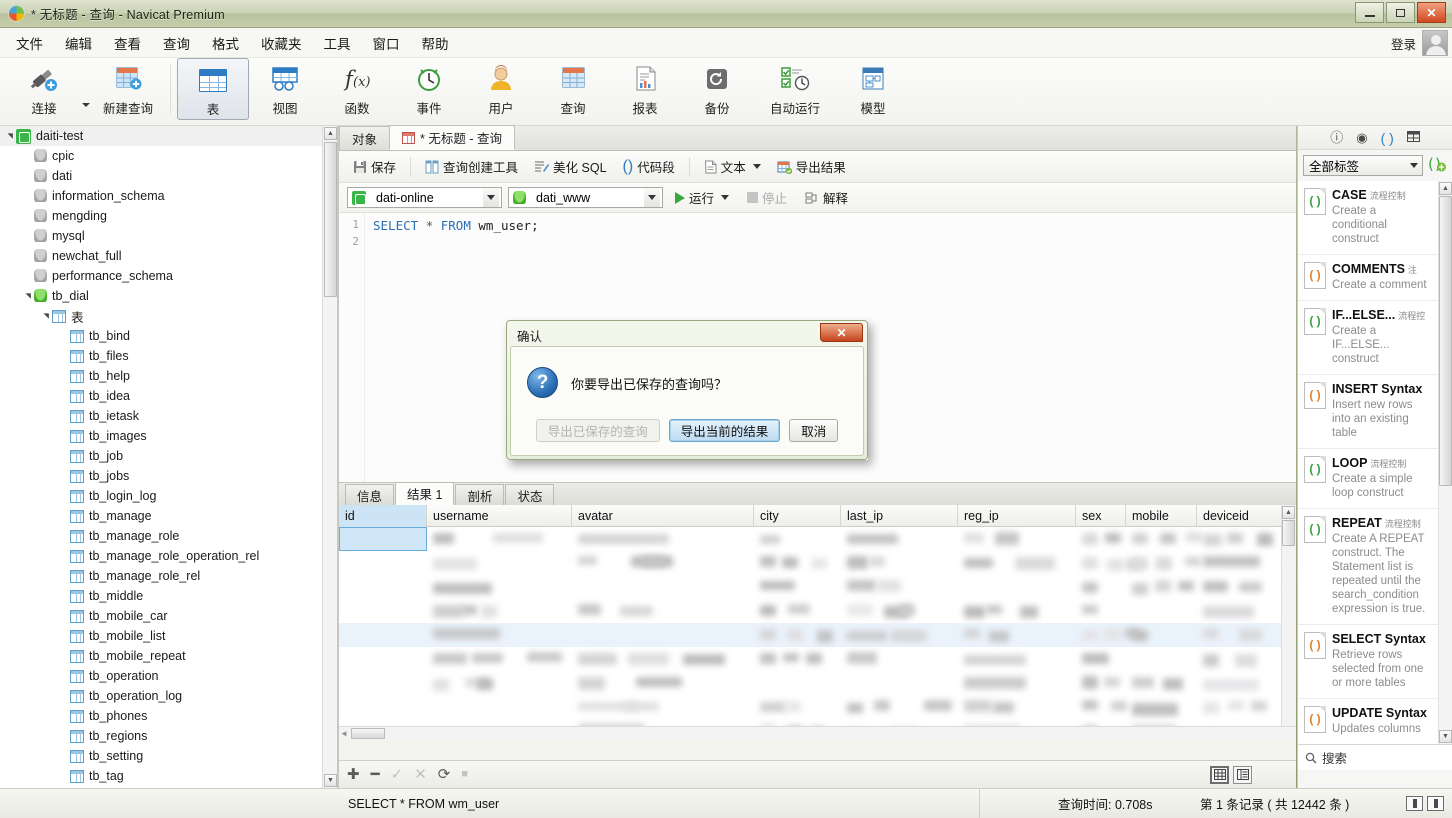 This screenshot has height=818, width=1452. Describe the element at coordinates (168, 296) in the screenshot. I see `tree-item-tb_dial: ◢ tb_dial` at that location.